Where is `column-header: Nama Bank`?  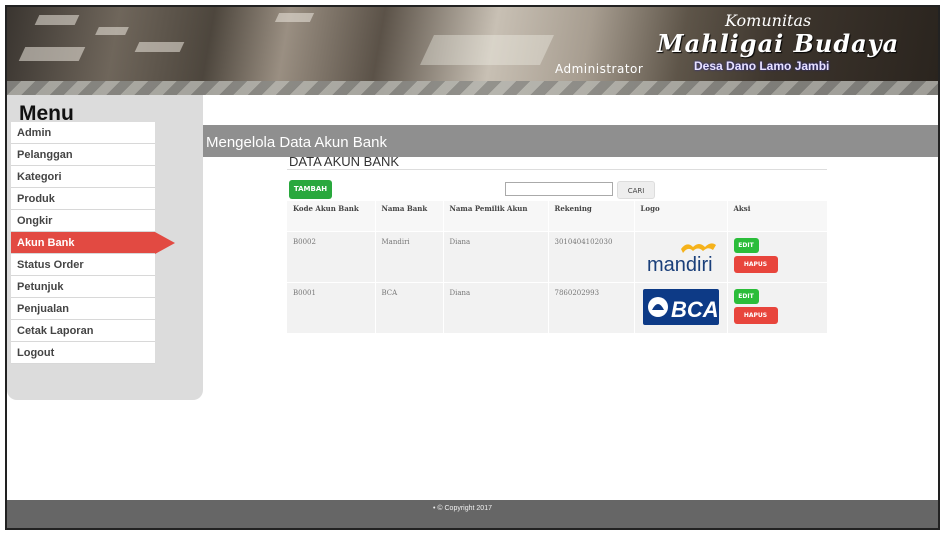 column-header: Nama Bank is located at coordinates (409, 216).